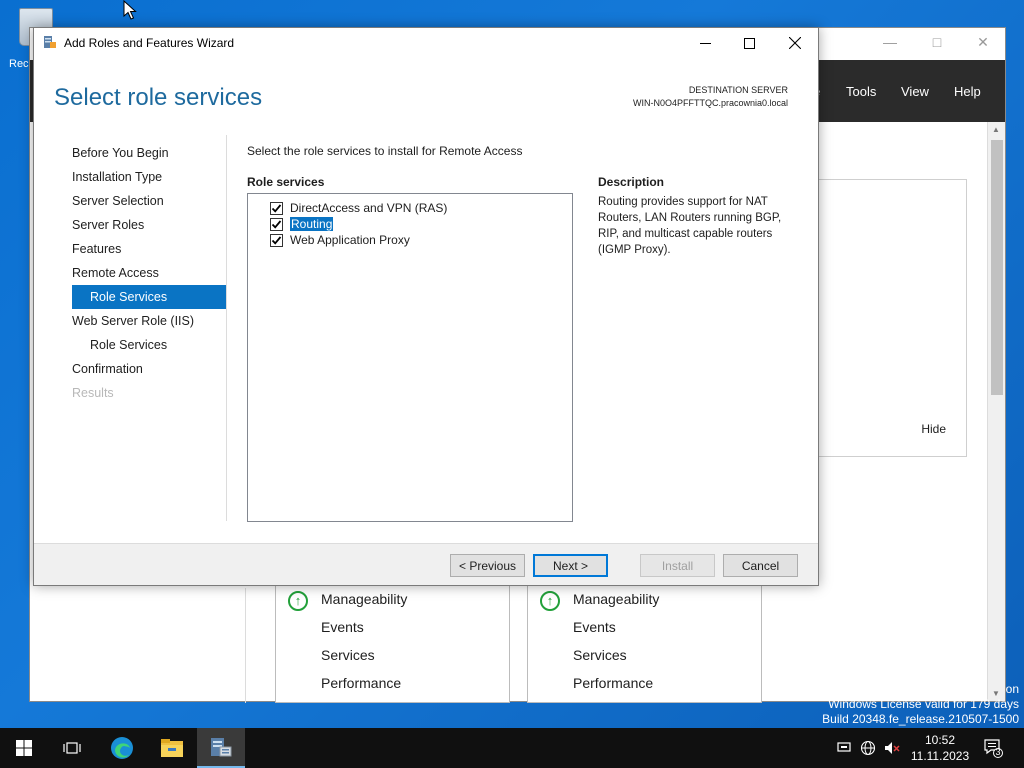 Image resolution: width=1024 pixels, height=768 pixels. What do you see at coordinates (50, 42) in the screenshot?
I see `server-manager-app-icon` at bounding box center [50, 42].